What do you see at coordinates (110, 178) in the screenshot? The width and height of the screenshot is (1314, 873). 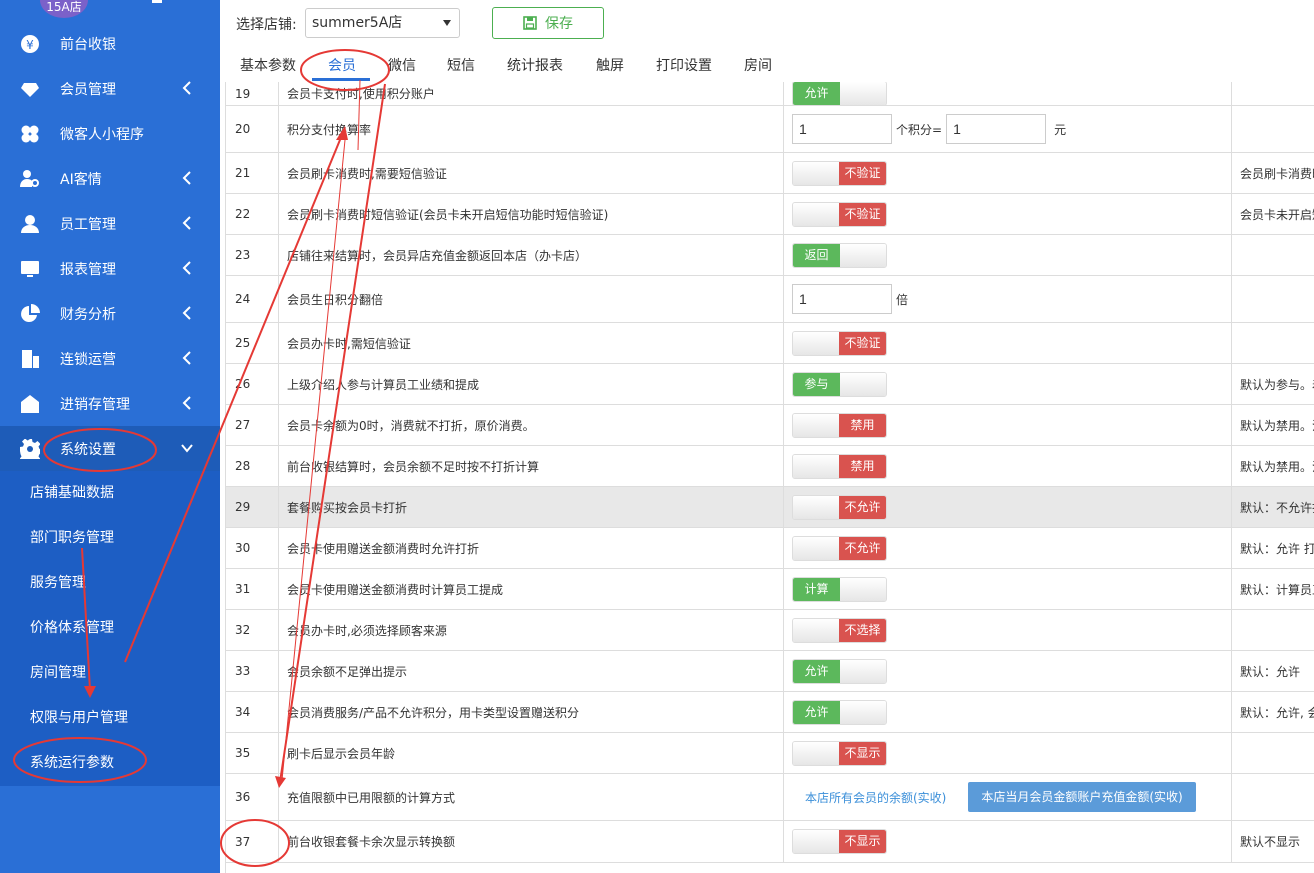 I see `sidebar-item-ai: AI客情` at bounding box center [110, 178].